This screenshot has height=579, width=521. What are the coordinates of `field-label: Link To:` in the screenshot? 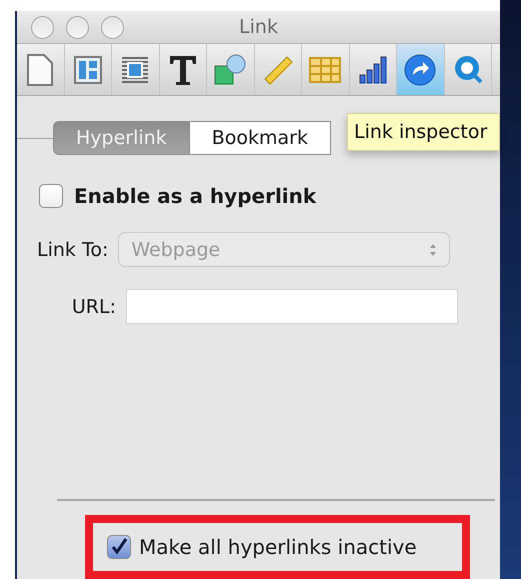 It's located at (72, 249).